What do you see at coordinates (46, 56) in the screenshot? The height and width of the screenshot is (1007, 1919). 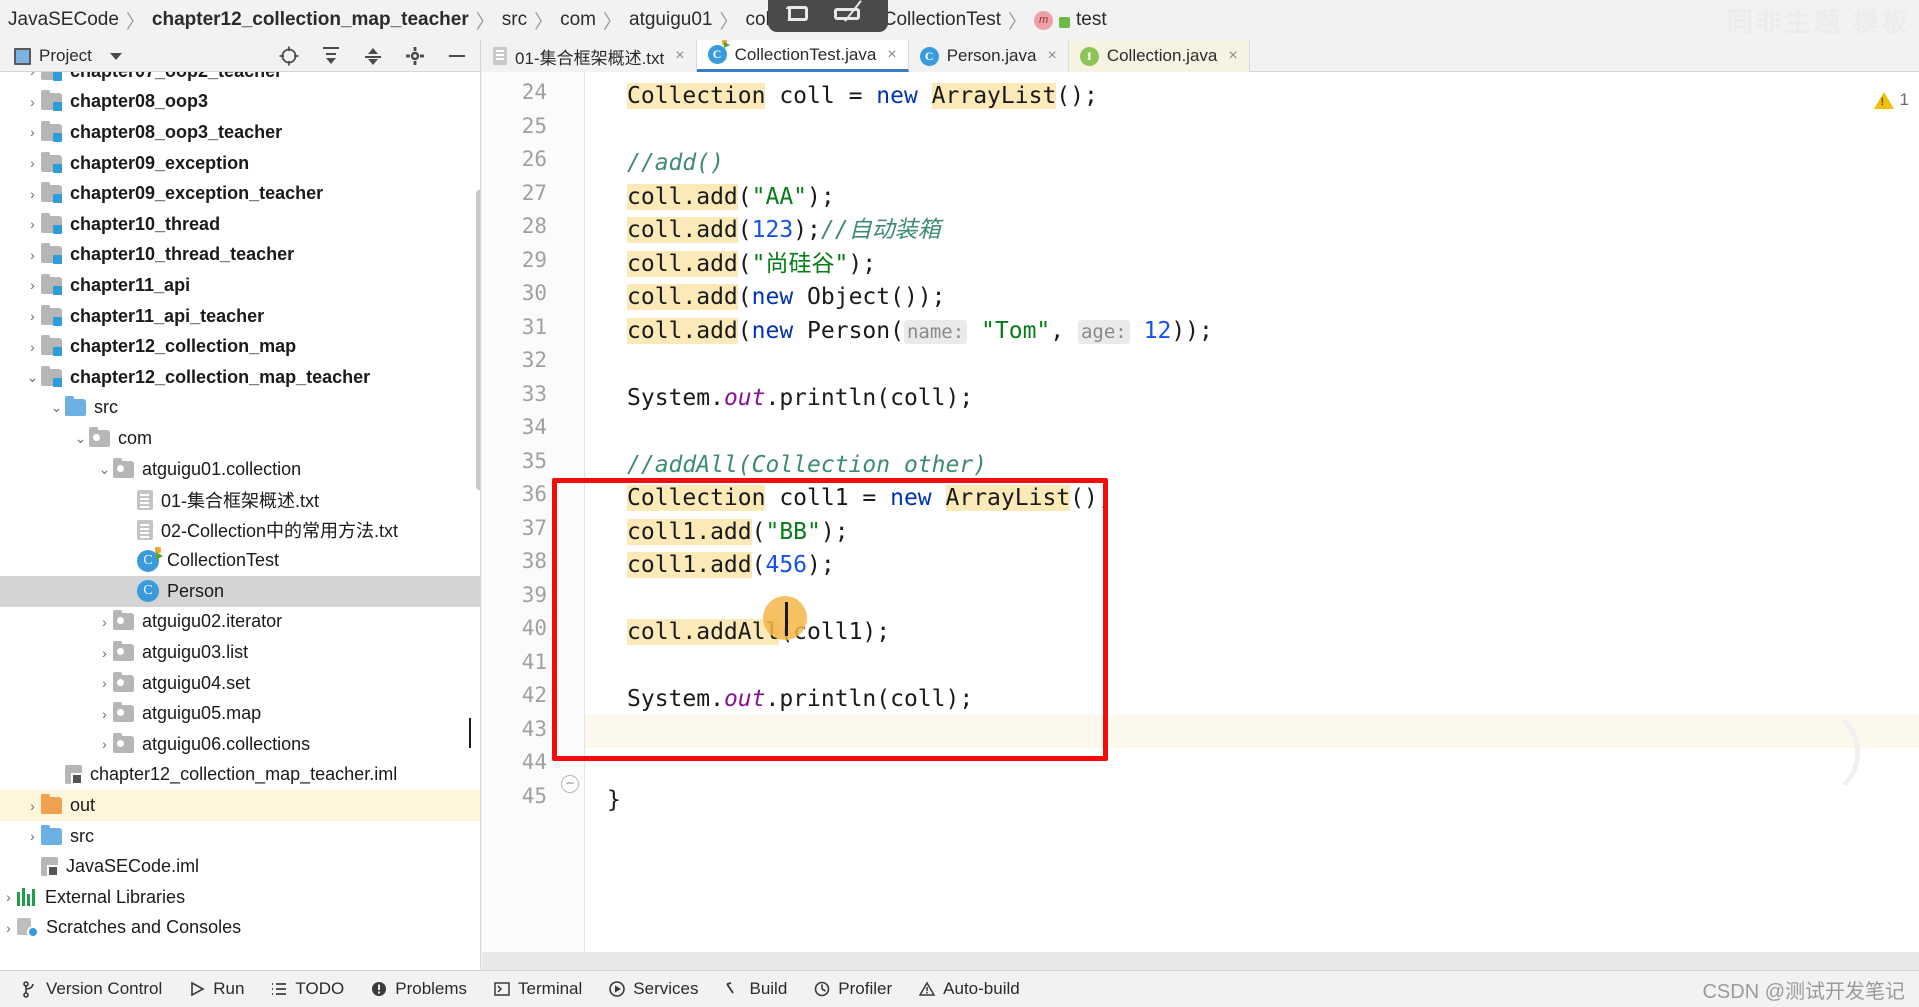 I see `project-panel-title-group: Project` at bounding box center [46, 56].